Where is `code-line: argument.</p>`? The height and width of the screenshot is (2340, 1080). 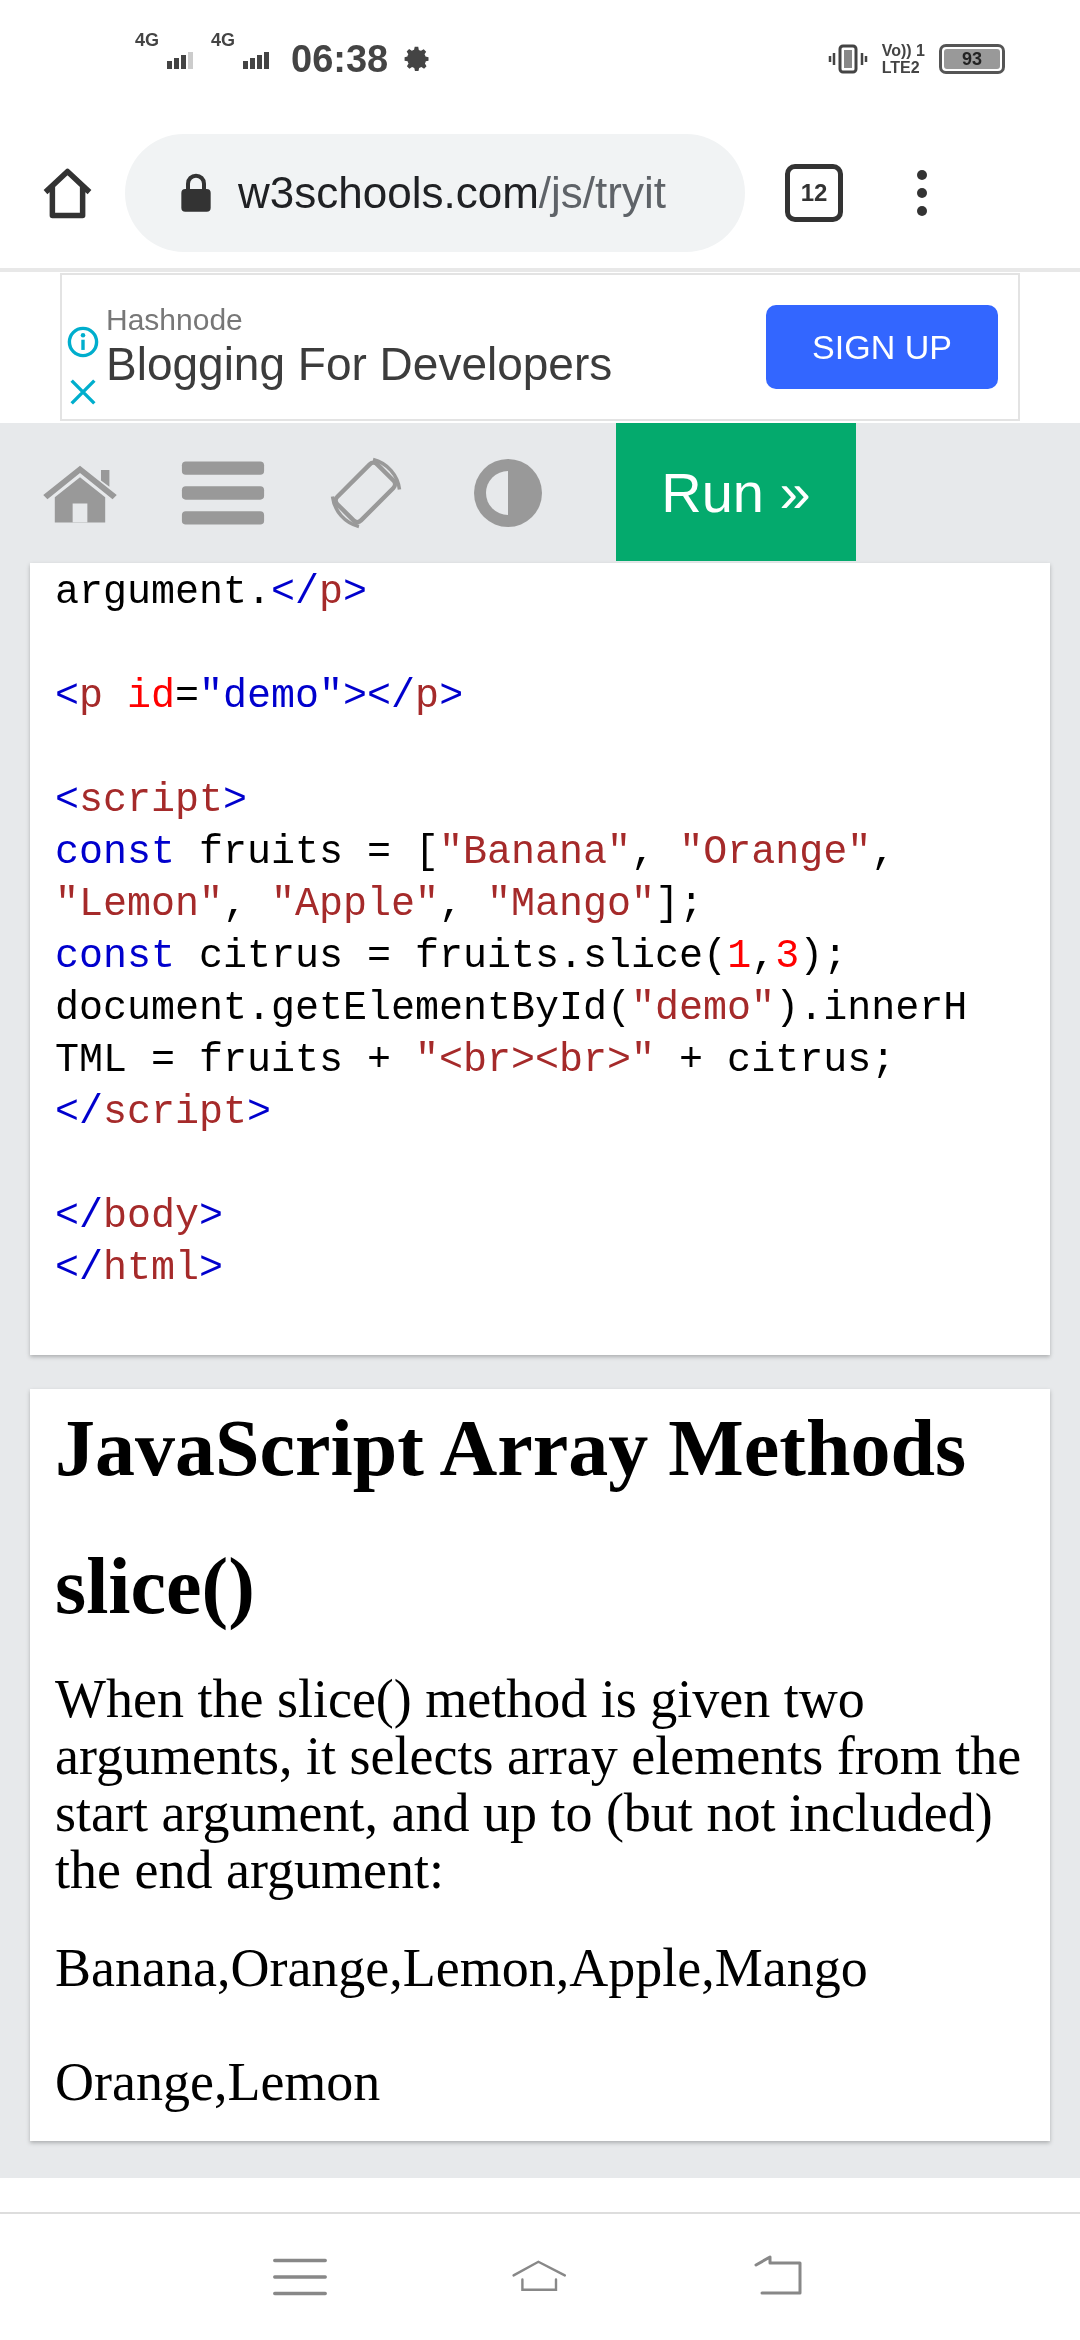 code-line: argument.</p> is located at coordinates (212, 593).